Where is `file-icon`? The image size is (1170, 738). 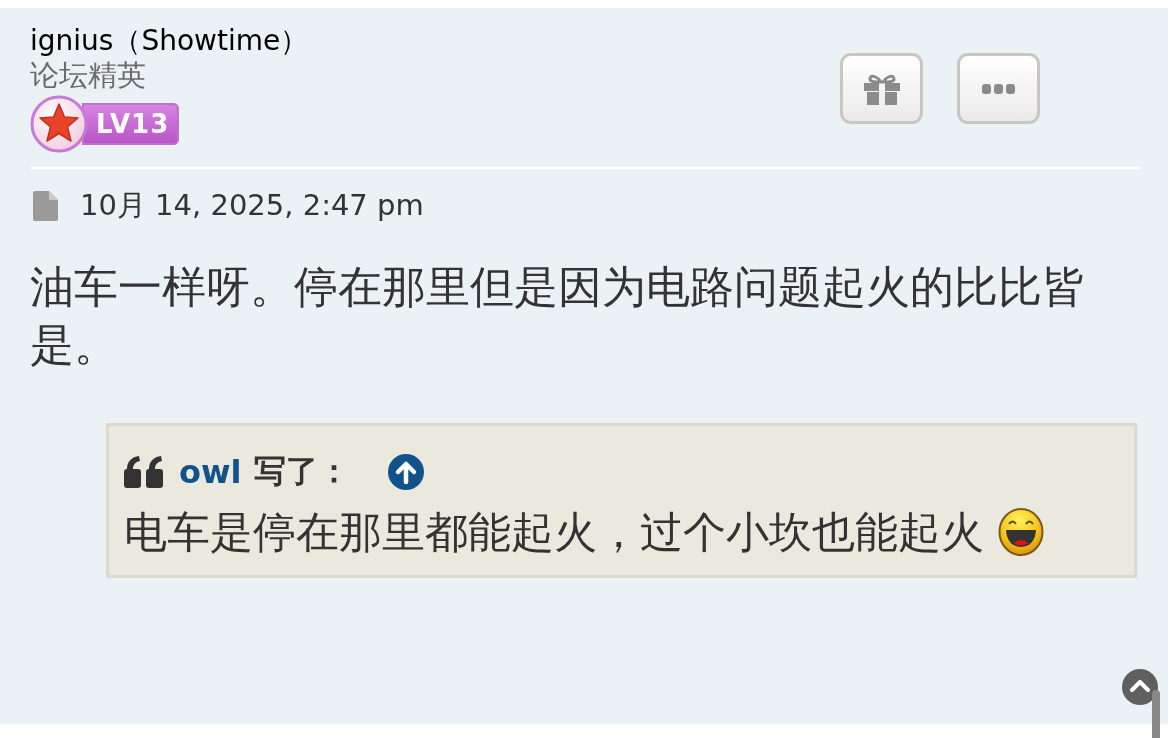 file-icon is located at coordinates (45, 206).